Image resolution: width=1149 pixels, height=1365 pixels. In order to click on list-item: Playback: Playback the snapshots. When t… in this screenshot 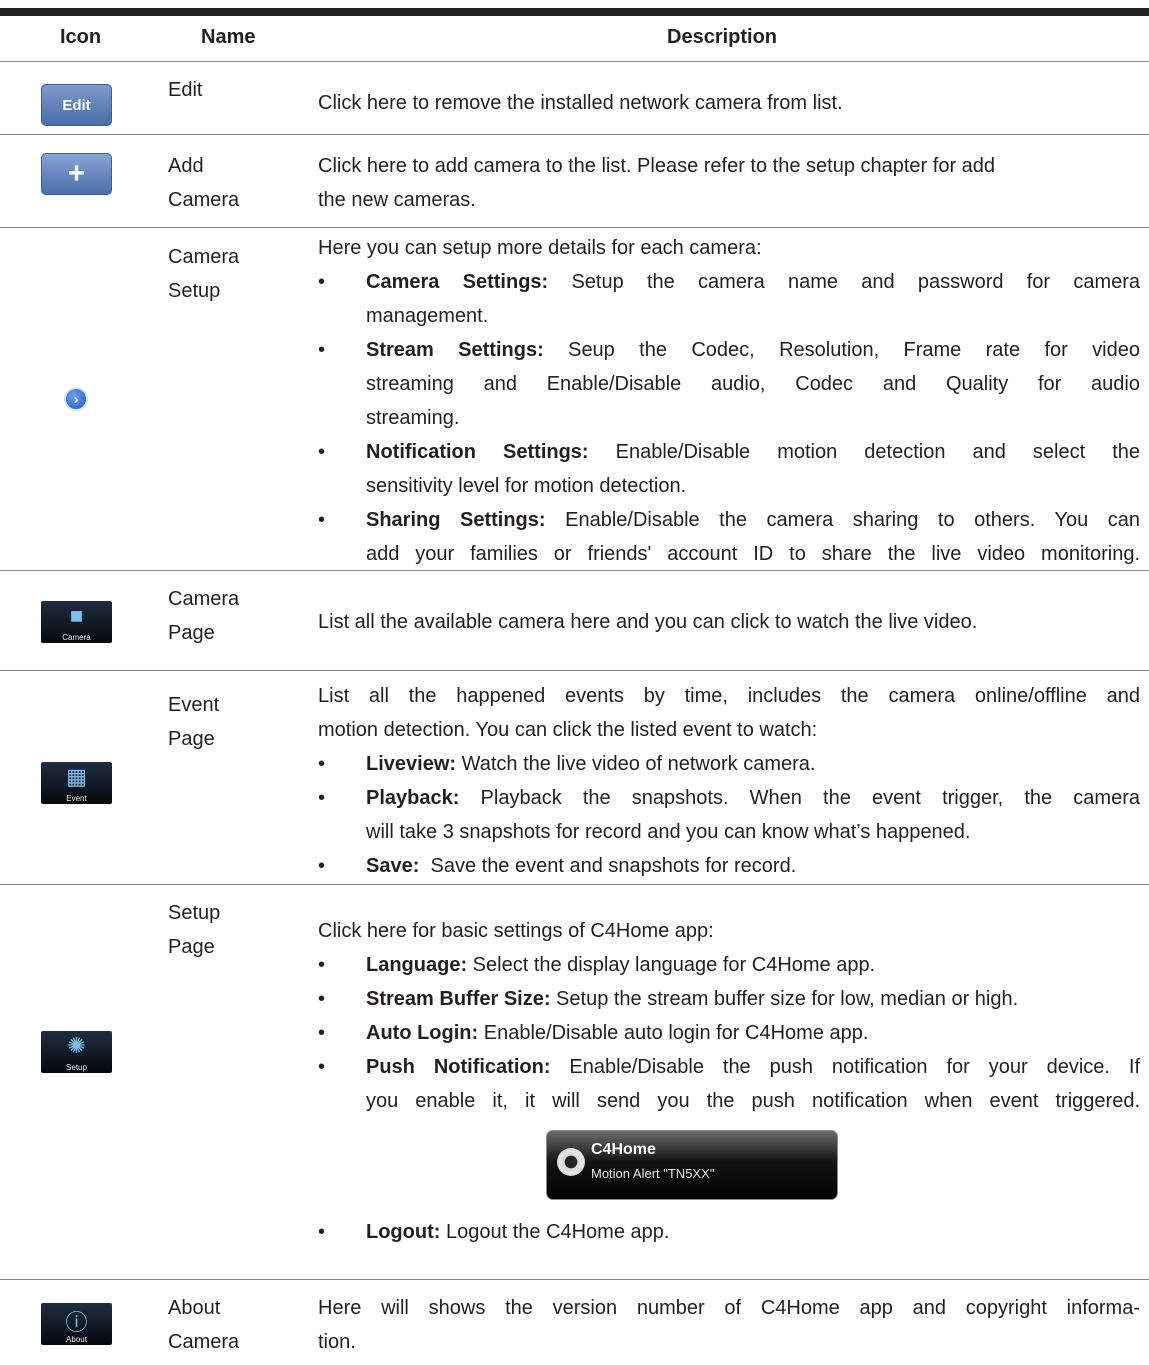, I will do `click(729, 815)`.